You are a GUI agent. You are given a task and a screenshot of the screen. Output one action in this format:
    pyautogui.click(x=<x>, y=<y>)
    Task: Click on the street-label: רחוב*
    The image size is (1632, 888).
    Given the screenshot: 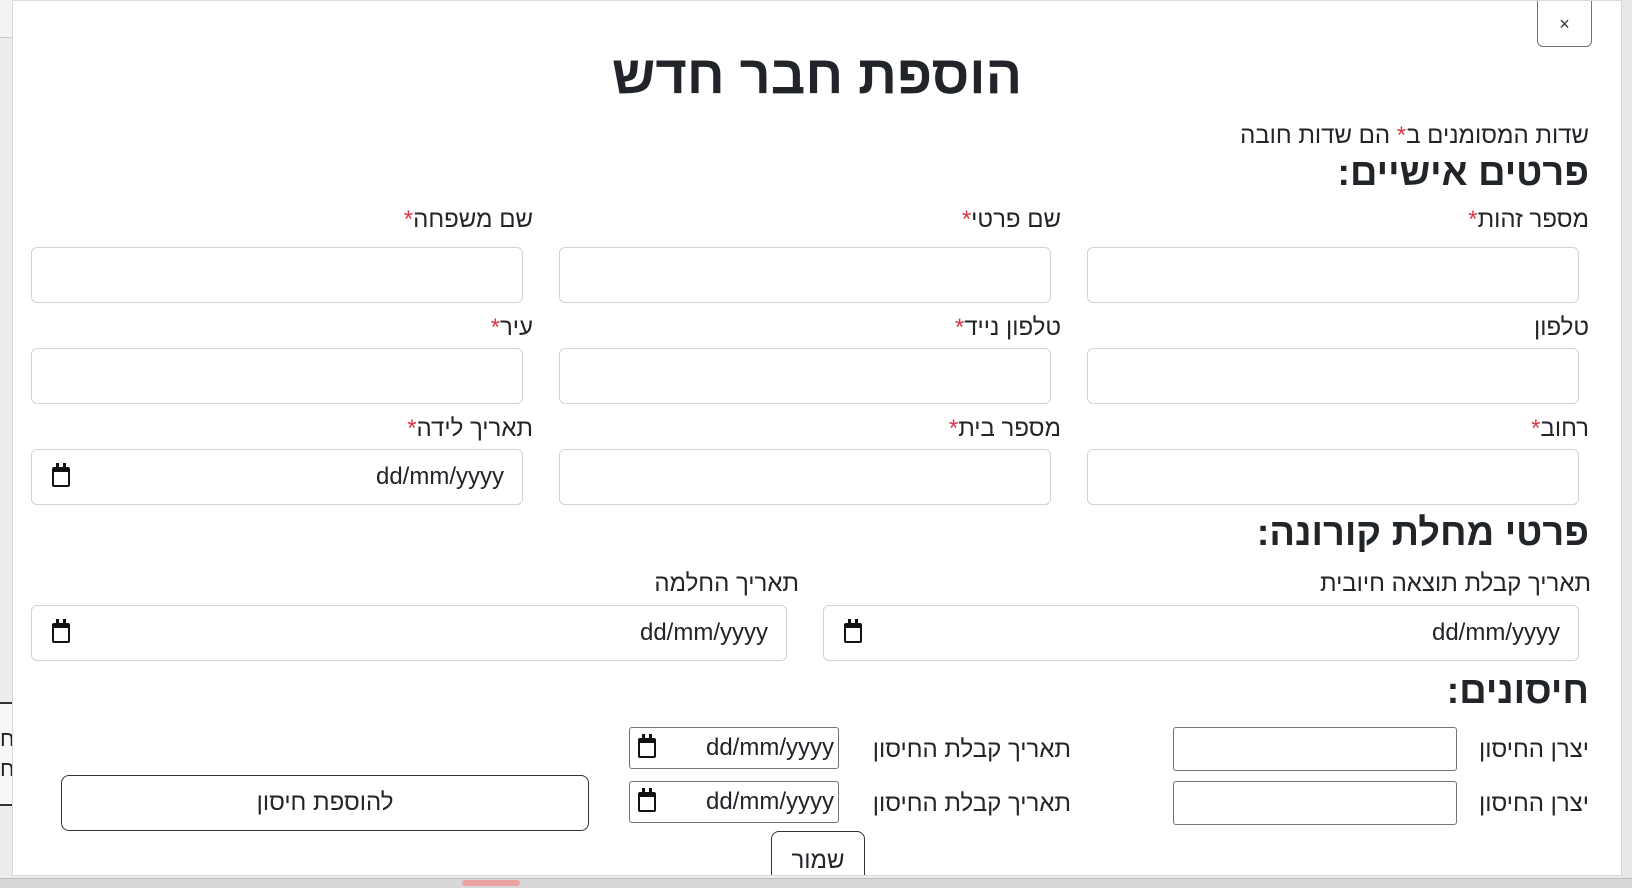 What is the action you would take?
    pyautogui.click(x=1560, y=428)
    